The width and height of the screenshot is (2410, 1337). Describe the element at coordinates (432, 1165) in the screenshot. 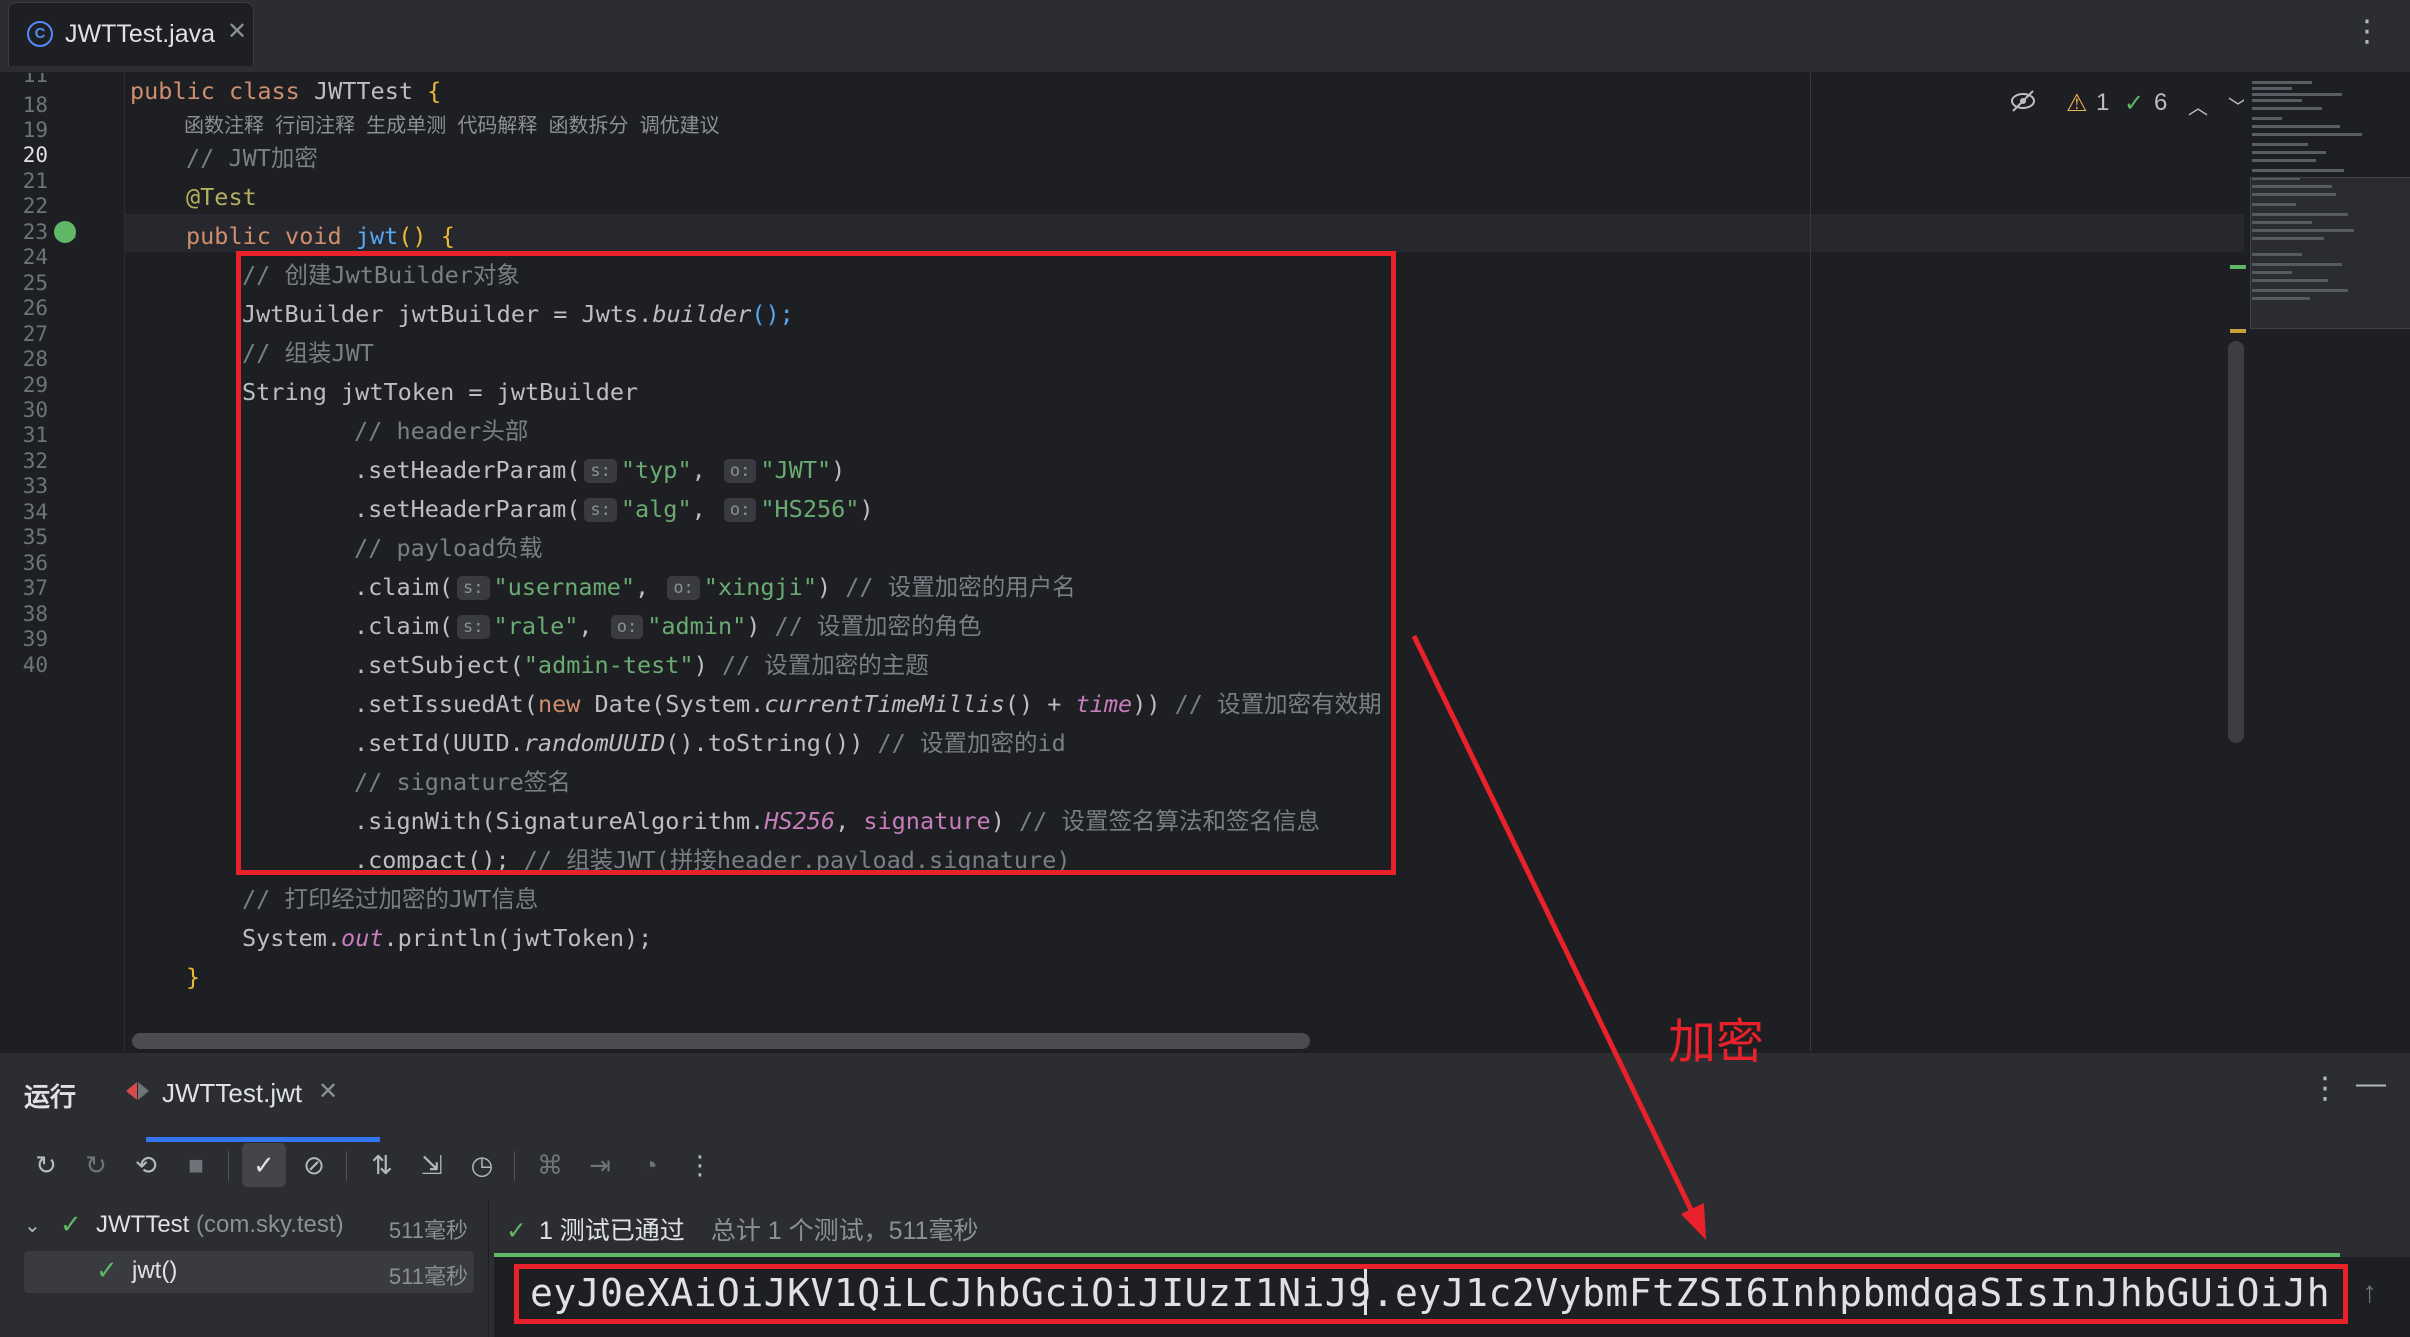

I see `import-tests-icon: ⇲` at that location.